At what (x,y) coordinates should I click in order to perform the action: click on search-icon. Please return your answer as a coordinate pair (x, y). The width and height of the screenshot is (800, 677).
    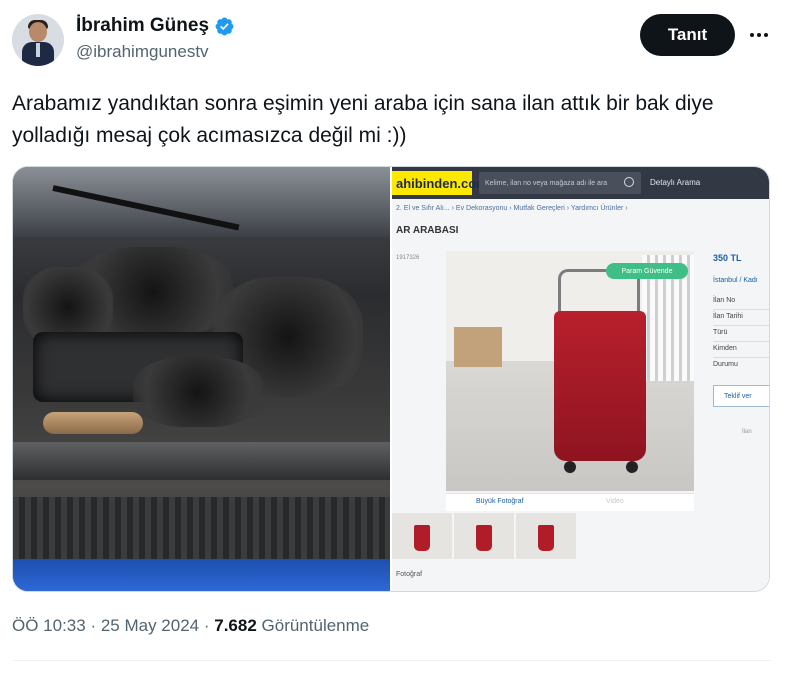
    Looking at the image, I should click on (629, 182).